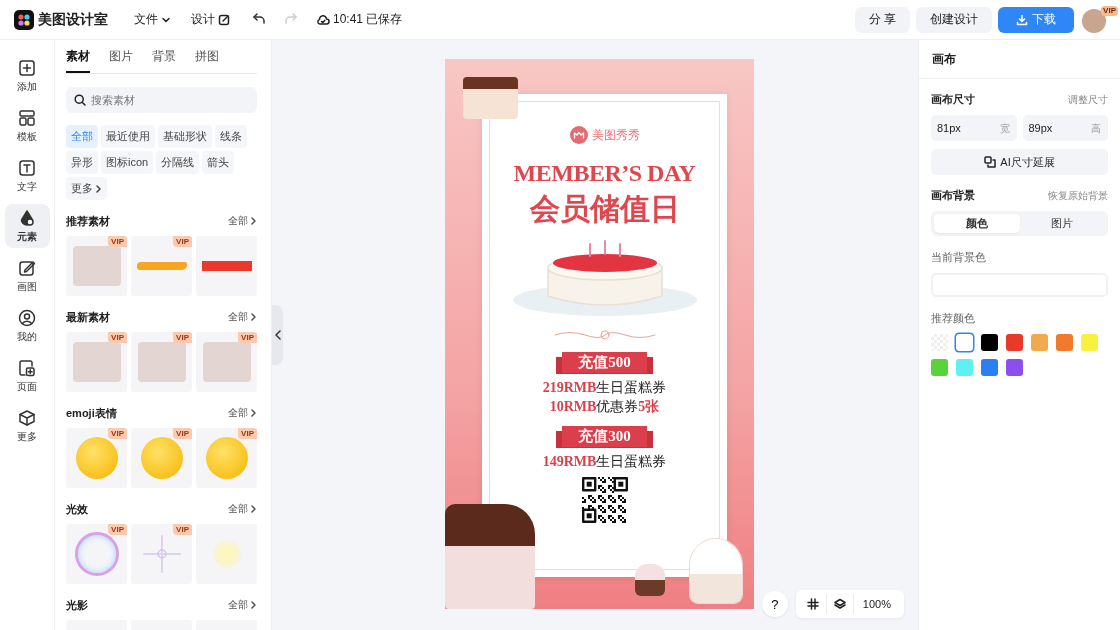  I want to click on panel-title: 画布, so click(1019, 59).